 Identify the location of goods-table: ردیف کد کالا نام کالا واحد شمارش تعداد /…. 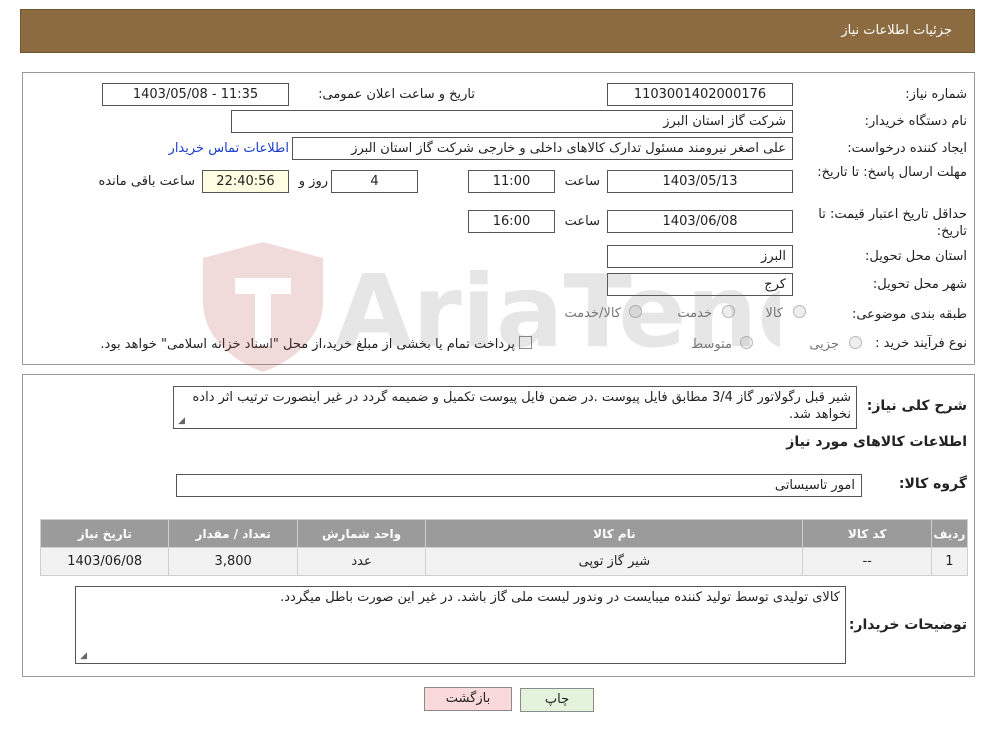
(504, 547).